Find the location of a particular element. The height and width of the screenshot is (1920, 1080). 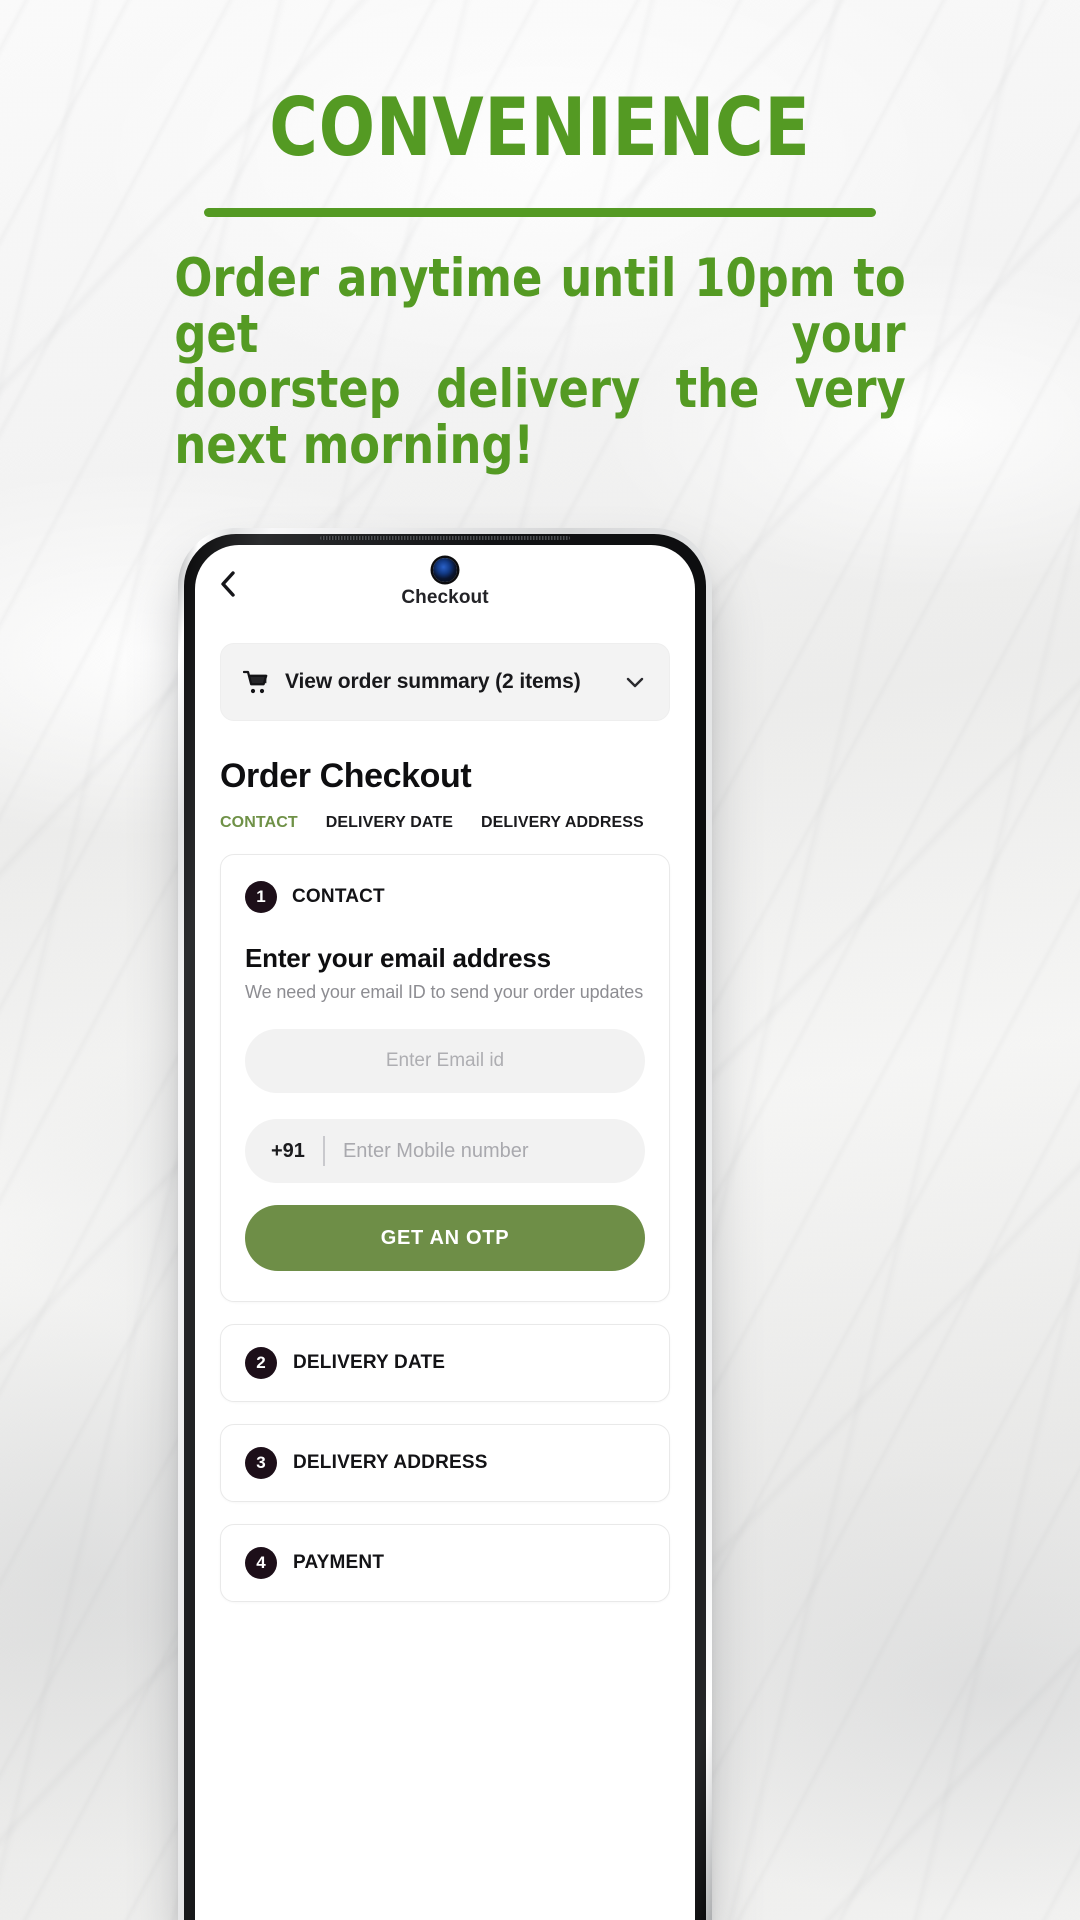

payment-step-label: PAYMENT is located at coordinates (339, 1562).